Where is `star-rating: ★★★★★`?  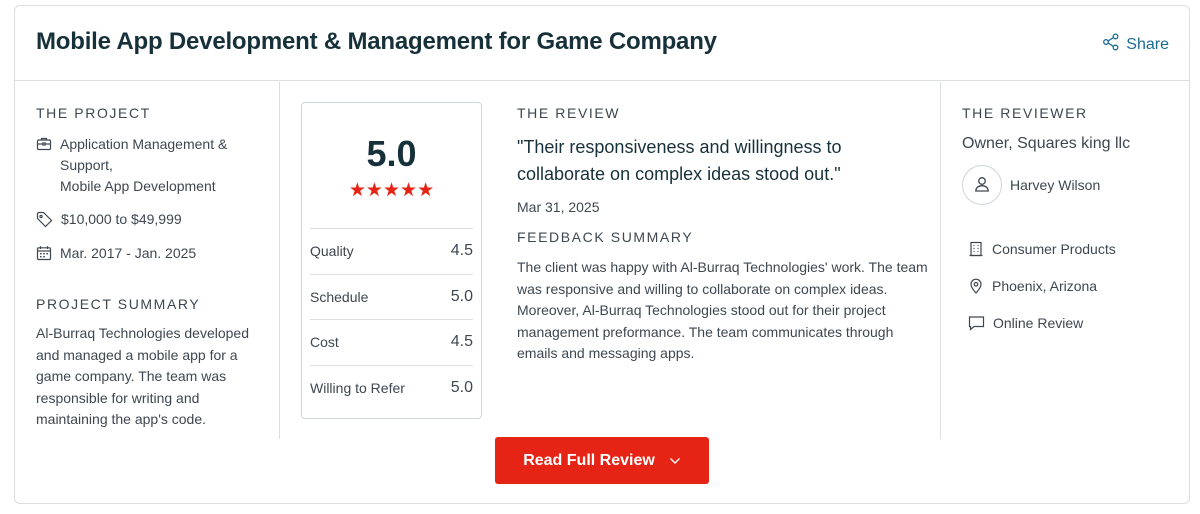 star-rating: ★★★★★ is located at coordinates (391, 190).